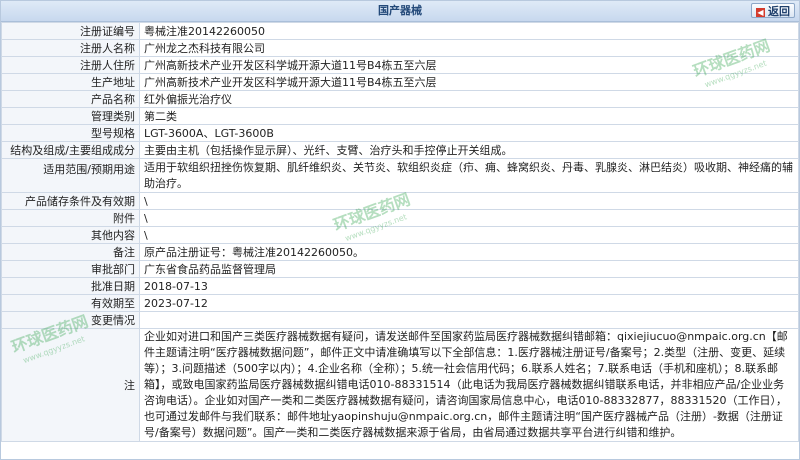  I want to click on back-button: ◀ 返回, so click(773, 10).